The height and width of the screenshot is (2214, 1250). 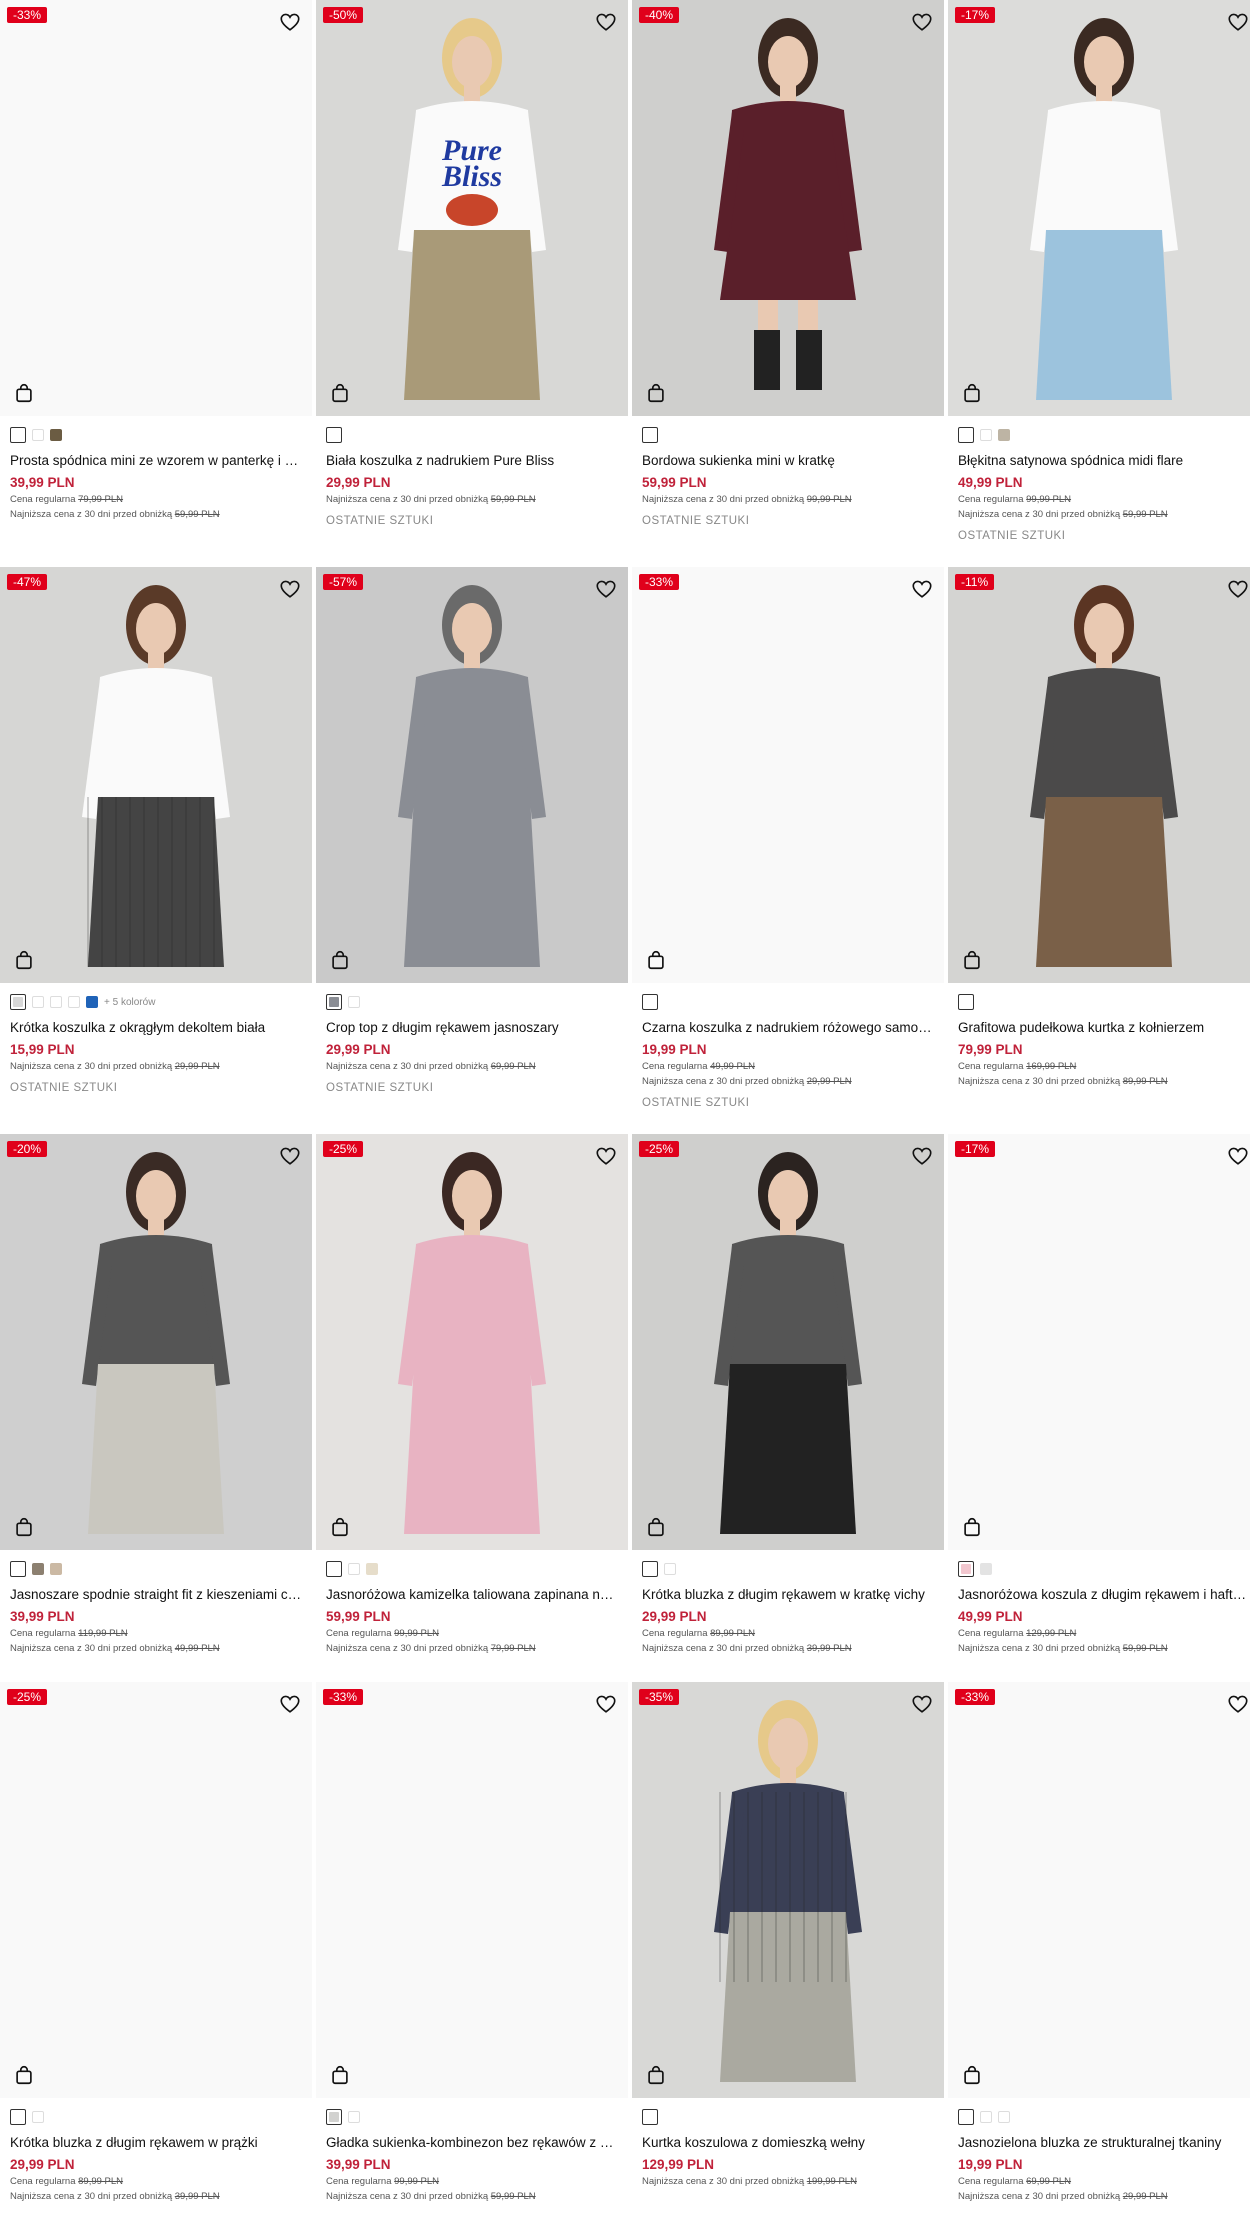 I want to click on product-image: -47%, so click(x=156, y=775).